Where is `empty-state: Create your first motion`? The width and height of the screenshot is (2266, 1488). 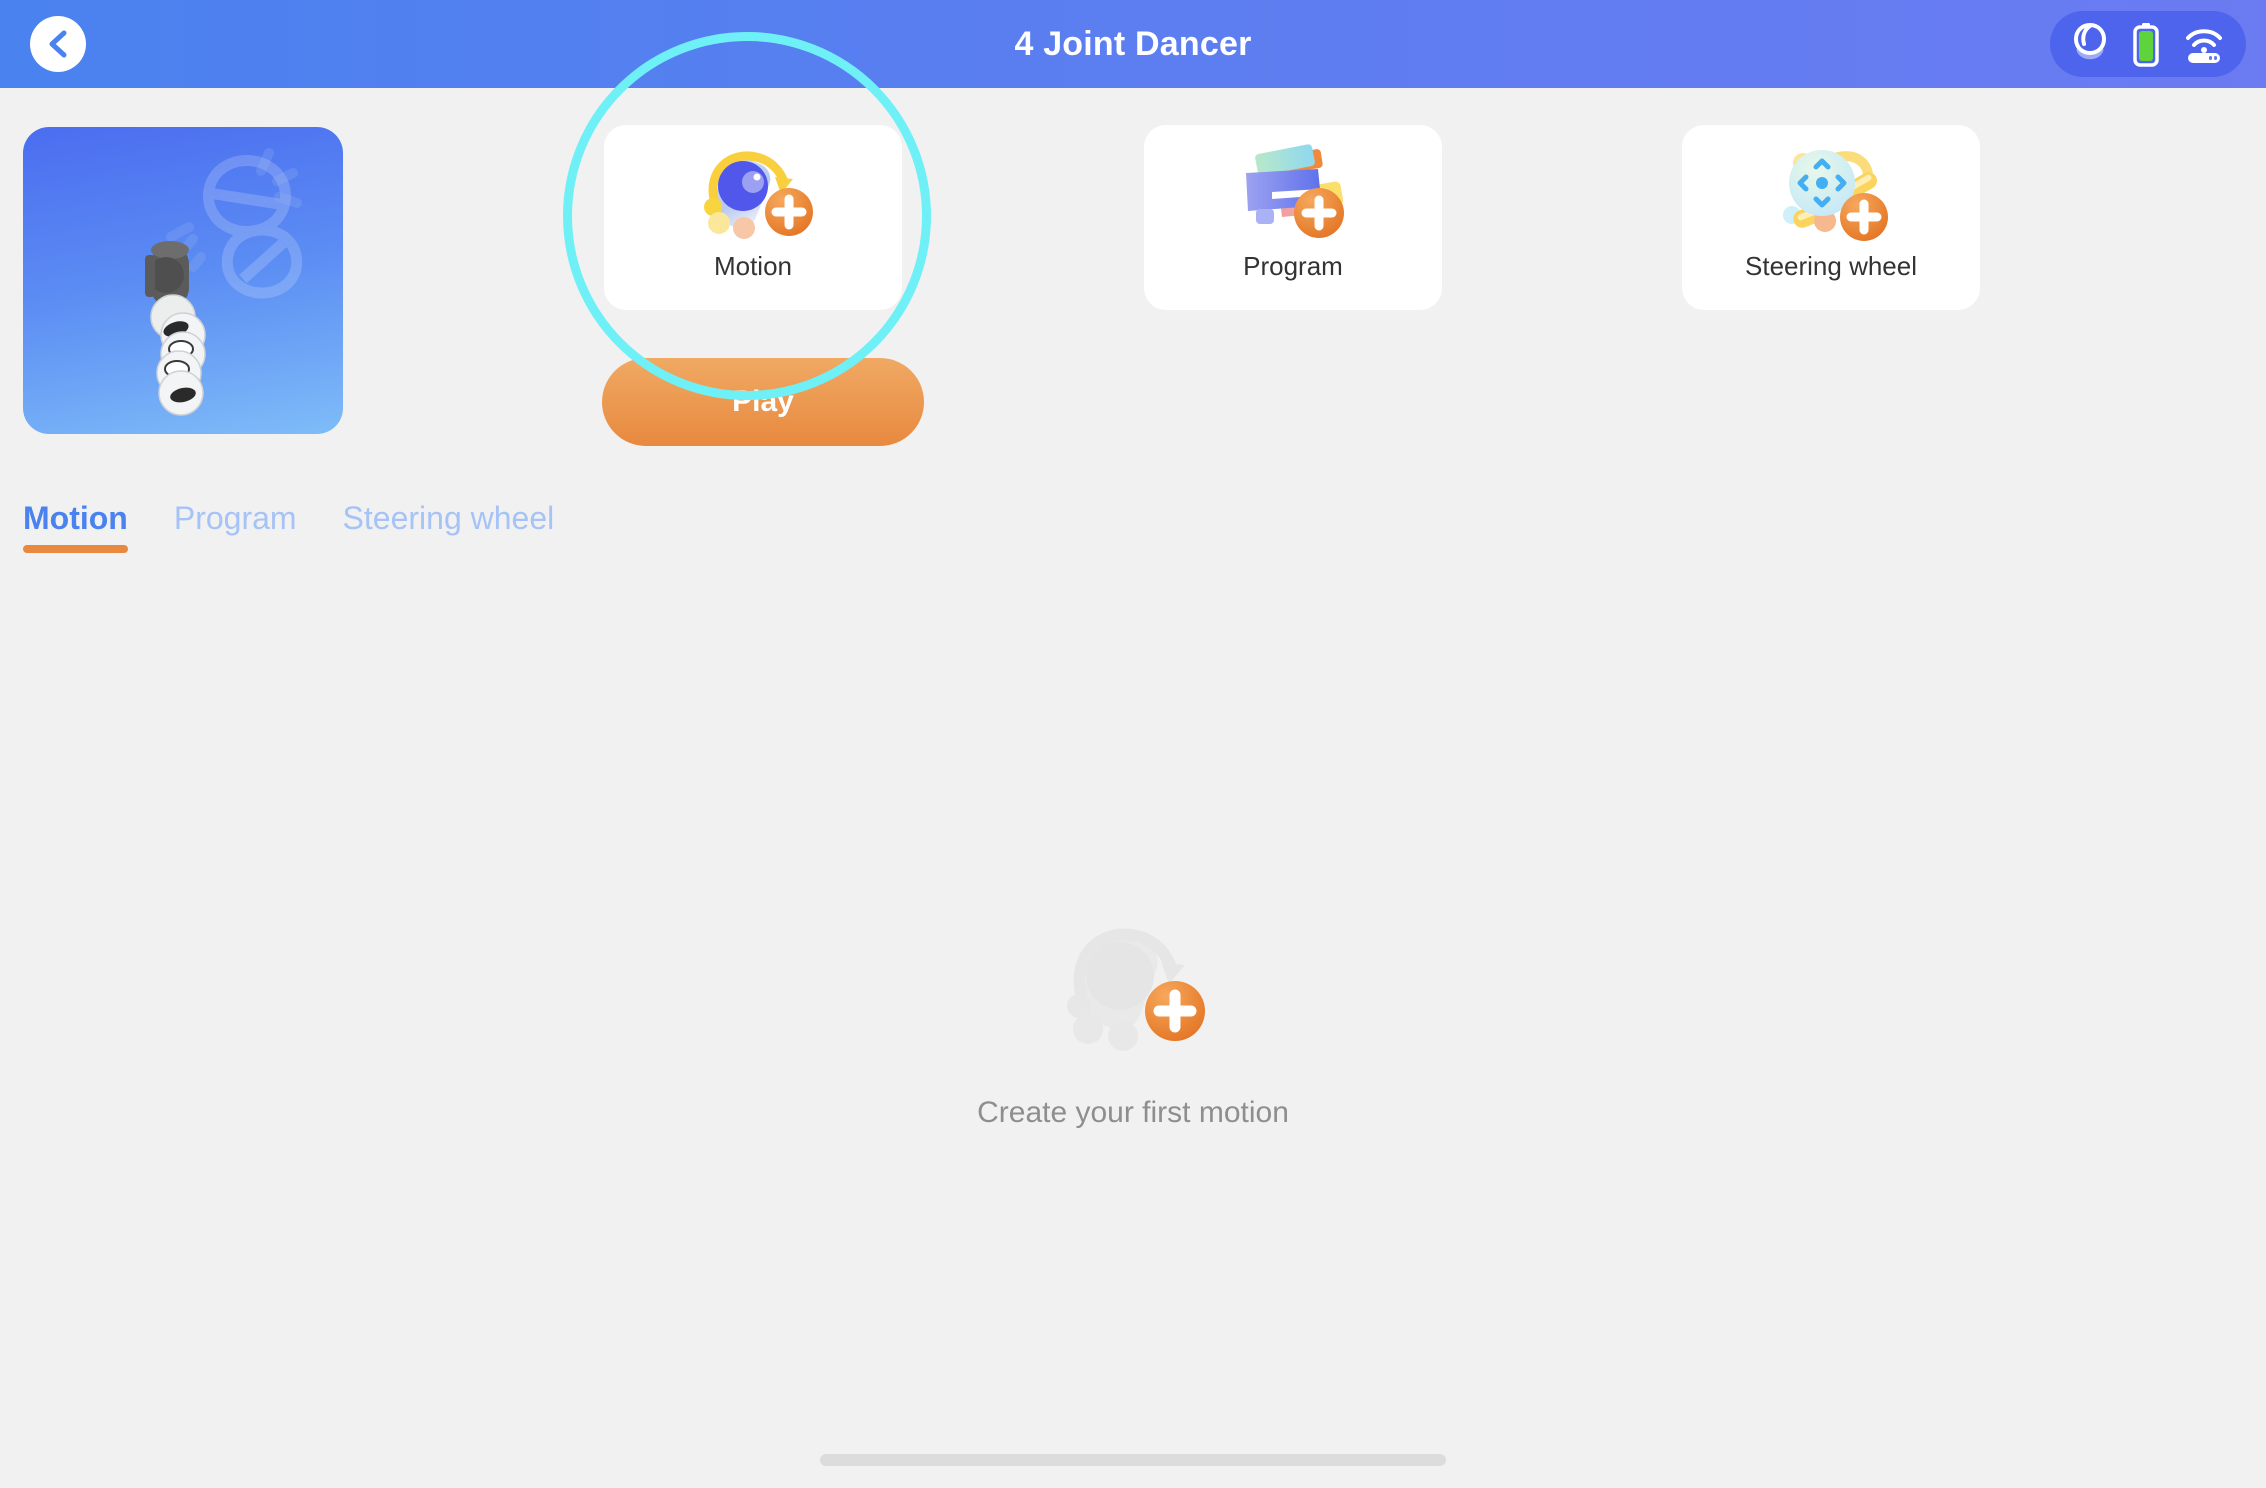
empty-state: Create your first motion is located at coordinates (1133, 1020).